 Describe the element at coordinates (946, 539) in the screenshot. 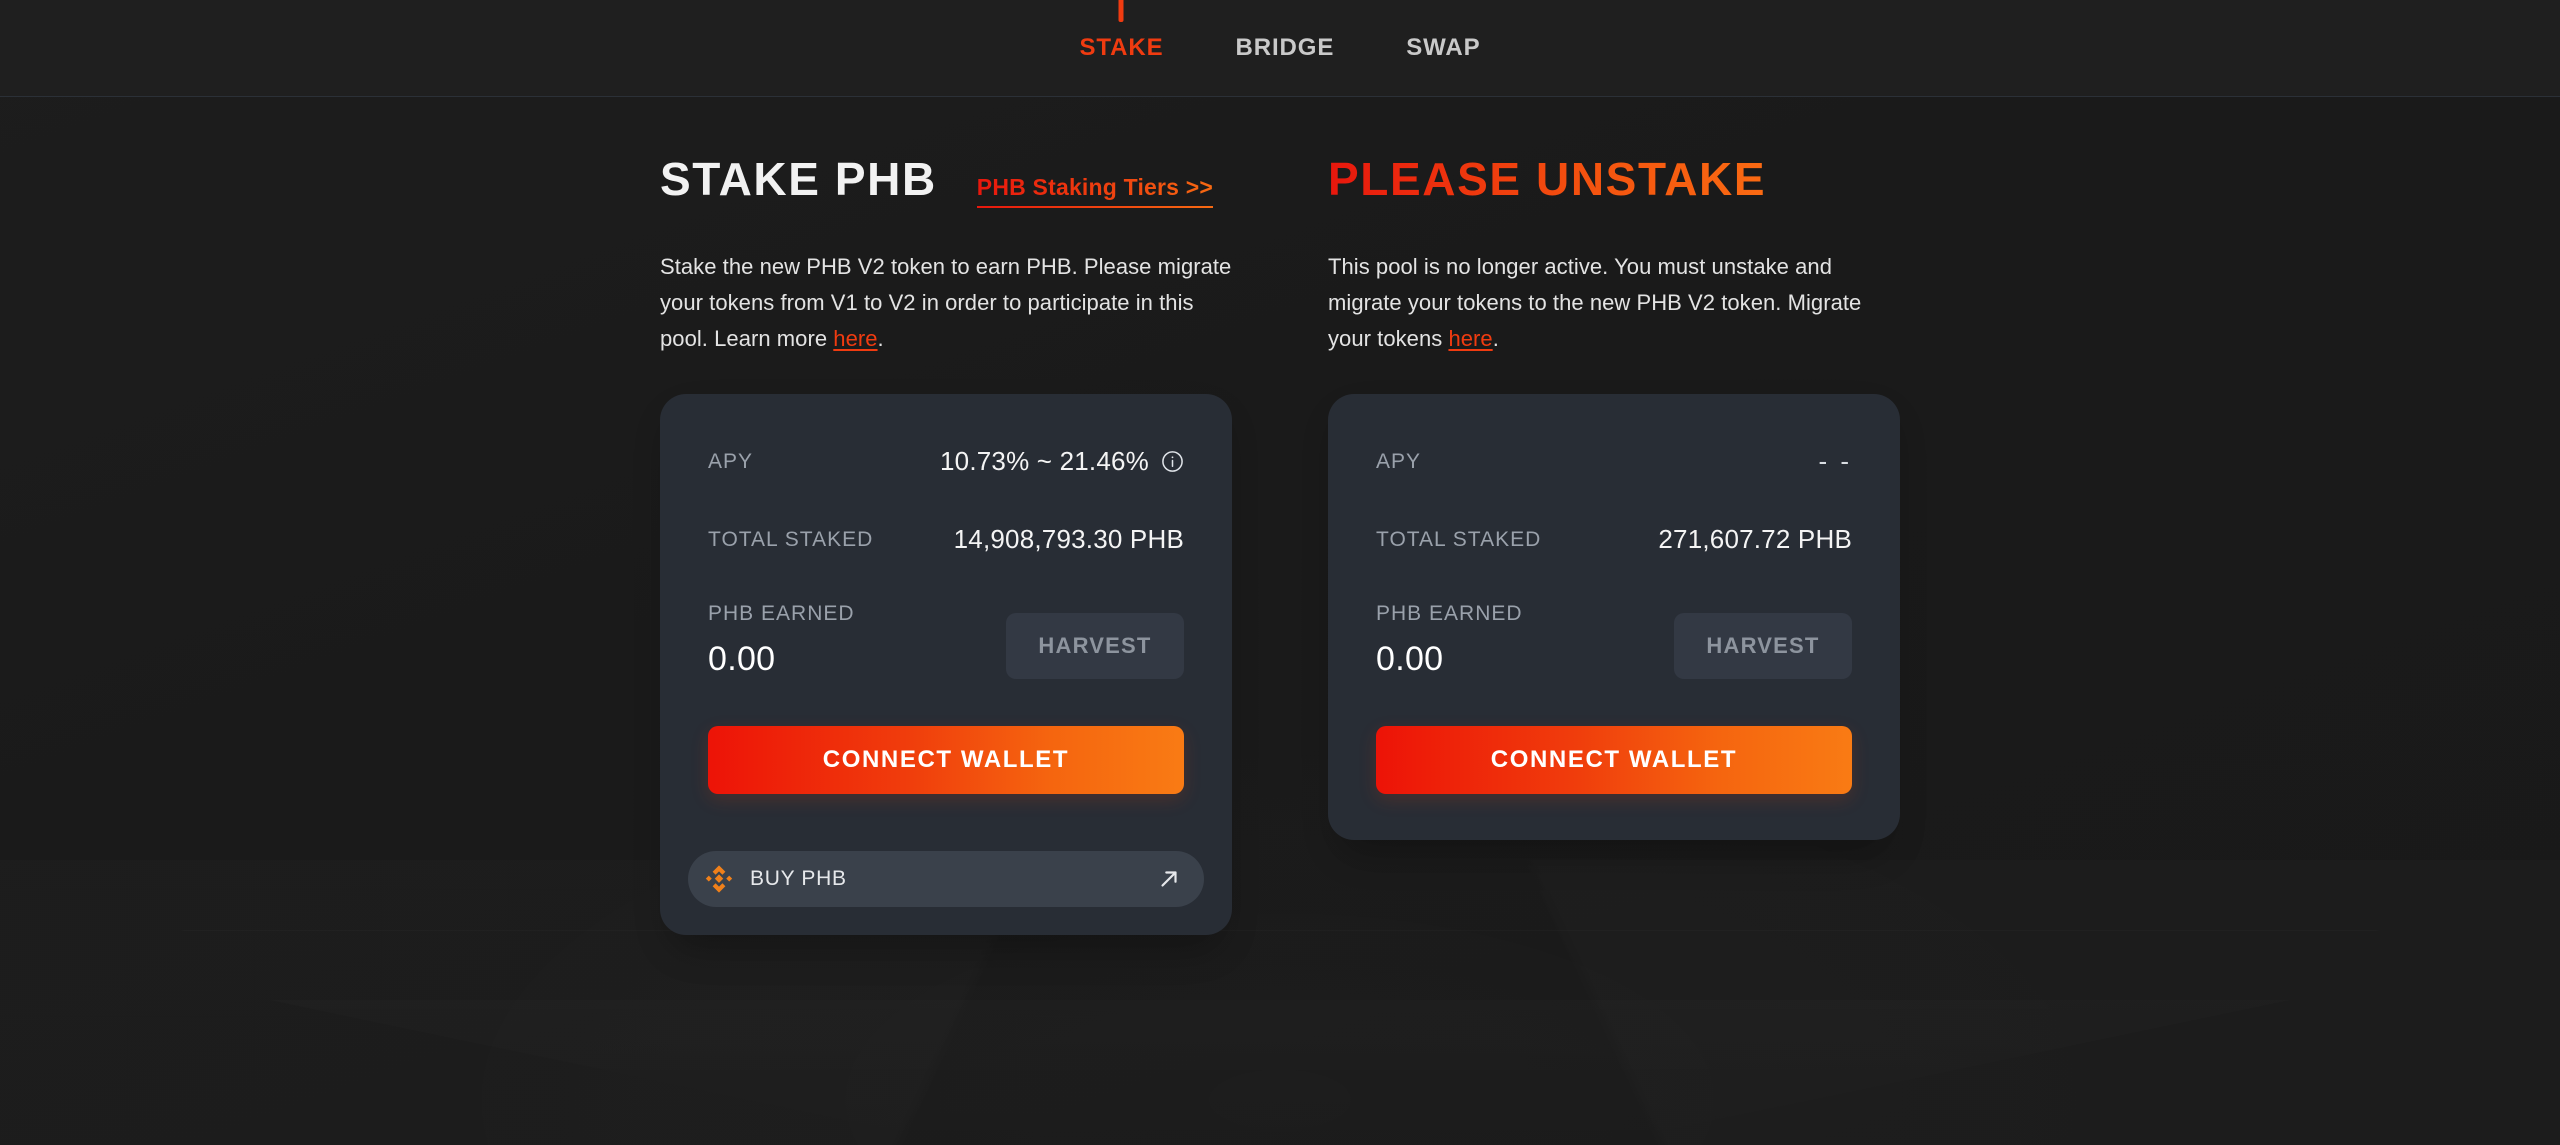

I see `total-staked-row: TOTAL STAKED 14,908,793.30 PHB` at that location.